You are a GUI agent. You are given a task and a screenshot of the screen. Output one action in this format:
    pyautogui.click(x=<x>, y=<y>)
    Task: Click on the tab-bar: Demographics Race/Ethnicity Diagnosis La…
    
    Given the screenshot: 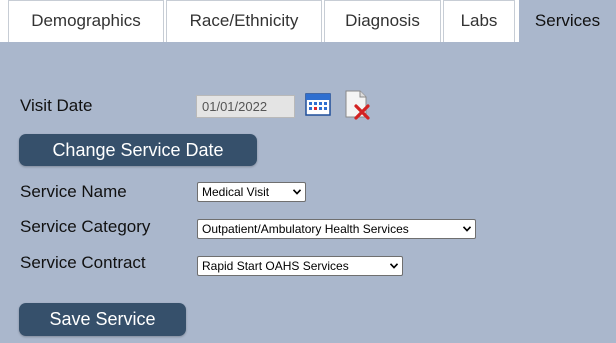 What is the action you would take?
    pyautogui.click(x=308, y=21)
    